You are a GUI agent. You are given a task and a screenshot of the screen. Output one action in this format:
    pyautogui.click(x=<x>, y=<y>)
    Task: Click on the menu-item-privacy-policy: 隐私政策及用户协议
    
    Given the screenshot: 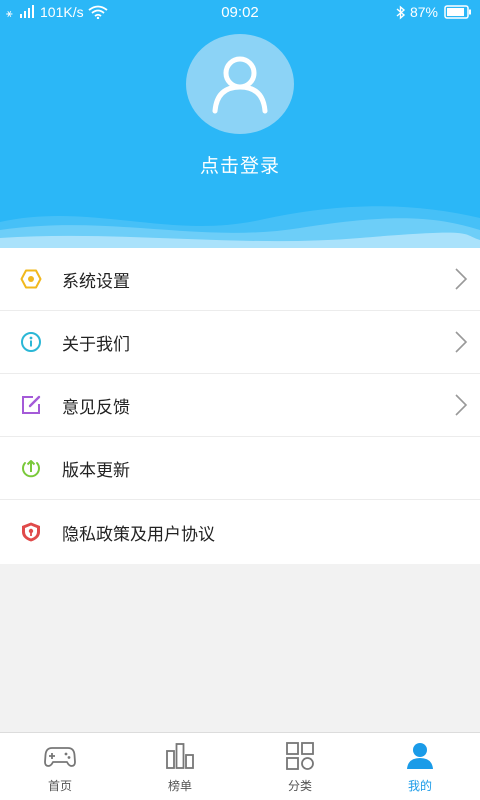 What is the action you would take?
    pyautogui.click(x=240, y=532)
    